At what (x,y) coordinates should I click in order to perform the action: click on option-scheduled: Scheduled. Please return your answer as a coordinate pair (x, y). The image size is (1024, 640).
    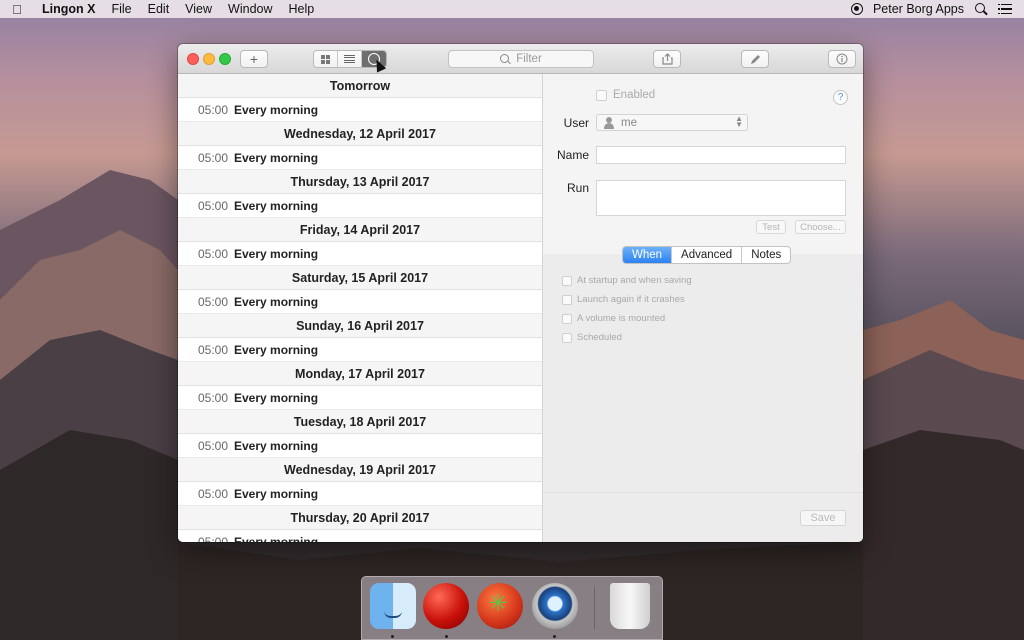
    Looking at the image, I should click on (592, 337).